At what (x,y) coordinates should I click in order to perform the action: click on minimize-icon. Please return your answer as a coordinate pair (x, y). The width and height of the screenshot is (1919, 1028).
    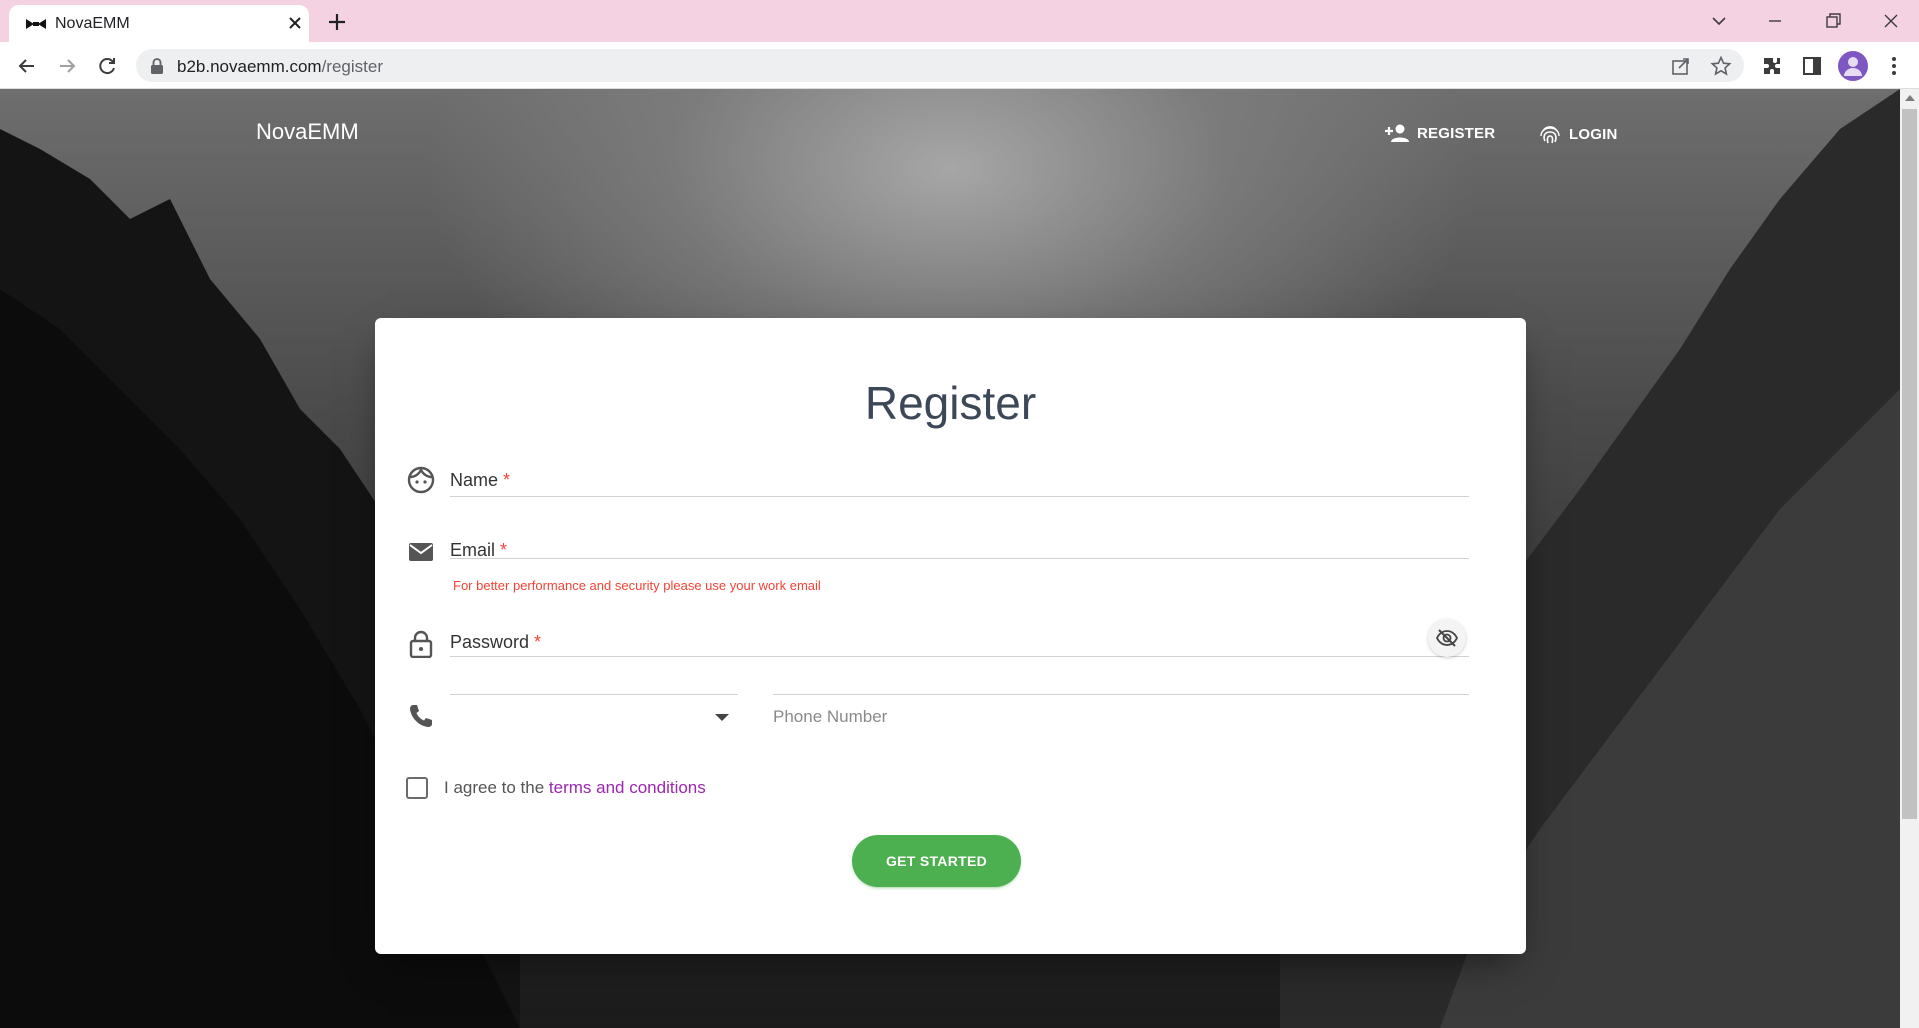
    Looking at the image, I should click on (1775, 21).